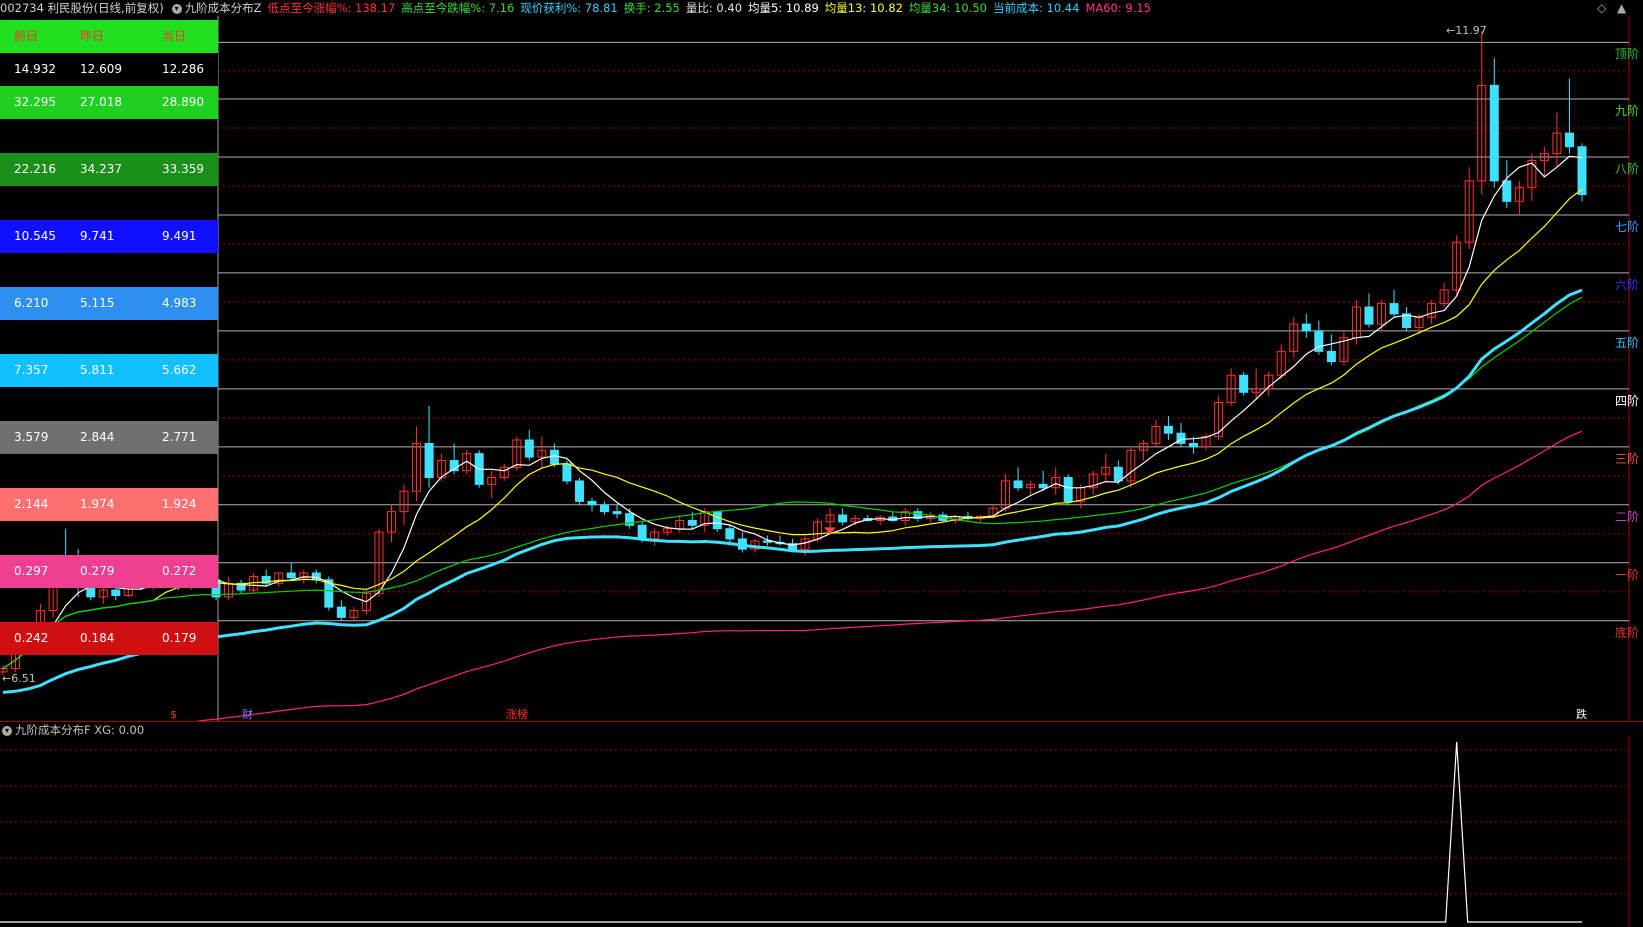  Describe the element at coordinates (569, 8) in the screenshot. I see `stat-2: 现价获利%: 78.81` at that location.